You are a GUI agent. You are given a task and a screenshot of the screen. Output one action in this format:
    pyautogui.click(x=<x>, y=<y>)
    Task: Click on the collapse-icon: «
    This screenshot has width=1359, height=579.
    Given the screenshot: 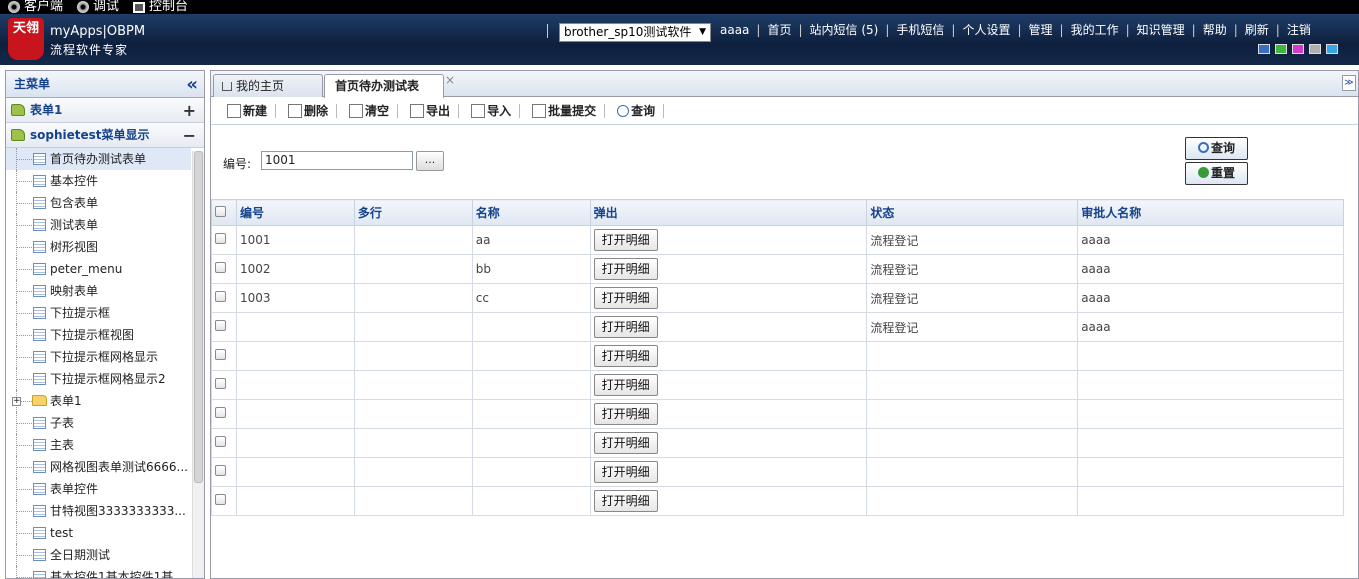 What is the action you would take?
    pyautogui.click(x=192, y=84)
    